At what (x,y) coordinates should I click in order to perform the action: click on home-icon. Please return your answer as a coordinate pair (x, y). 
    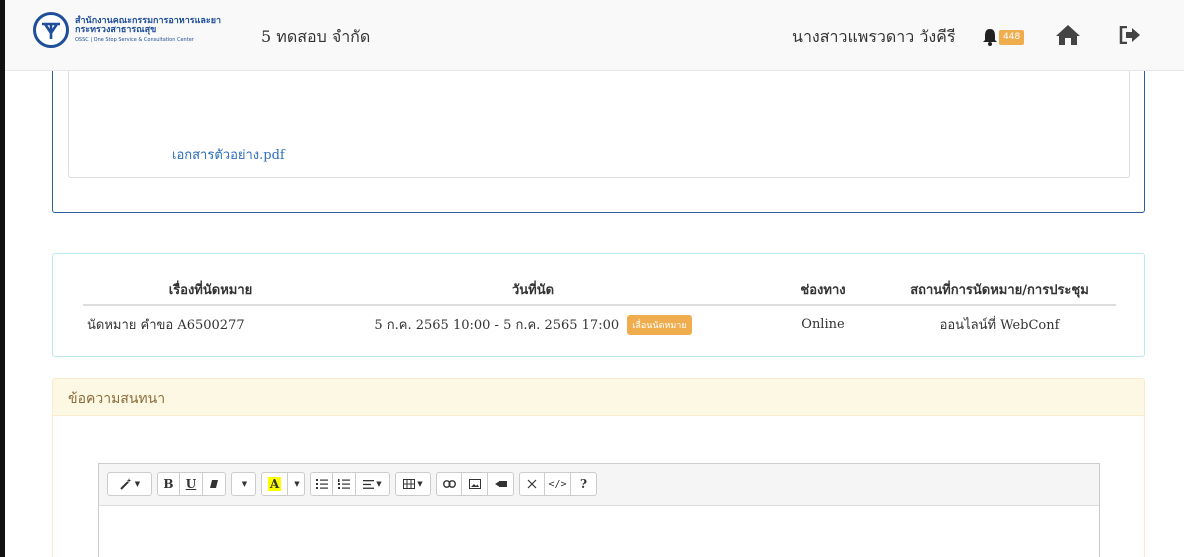
    Looking at the image, I should click on (1068, 37).